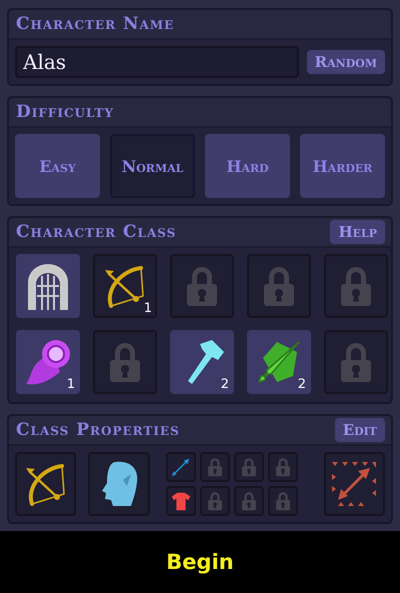 The image size is (400, 593). Describe the element at coordinates (345, 62) in the screenshot. I see `random-button: Random` at that location.